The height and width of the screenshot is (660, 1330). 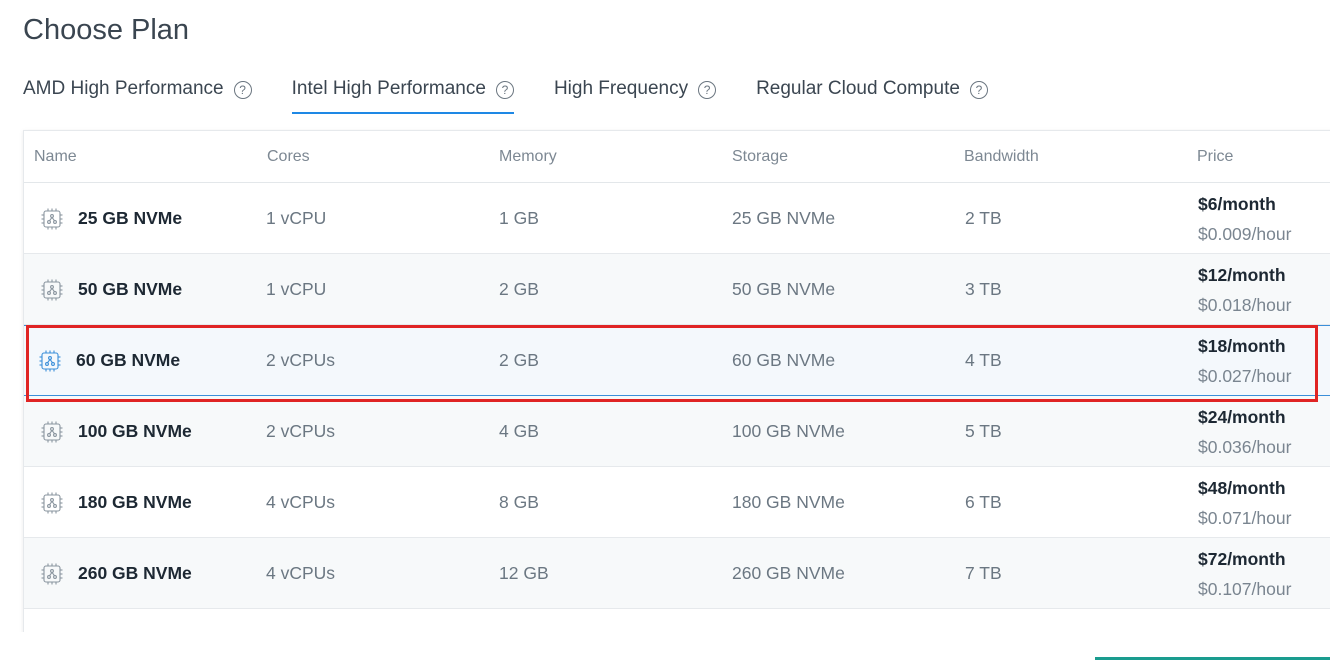 I want to click on price-cell: $12/month $0.018/hour, so click(x=1244, y=289).